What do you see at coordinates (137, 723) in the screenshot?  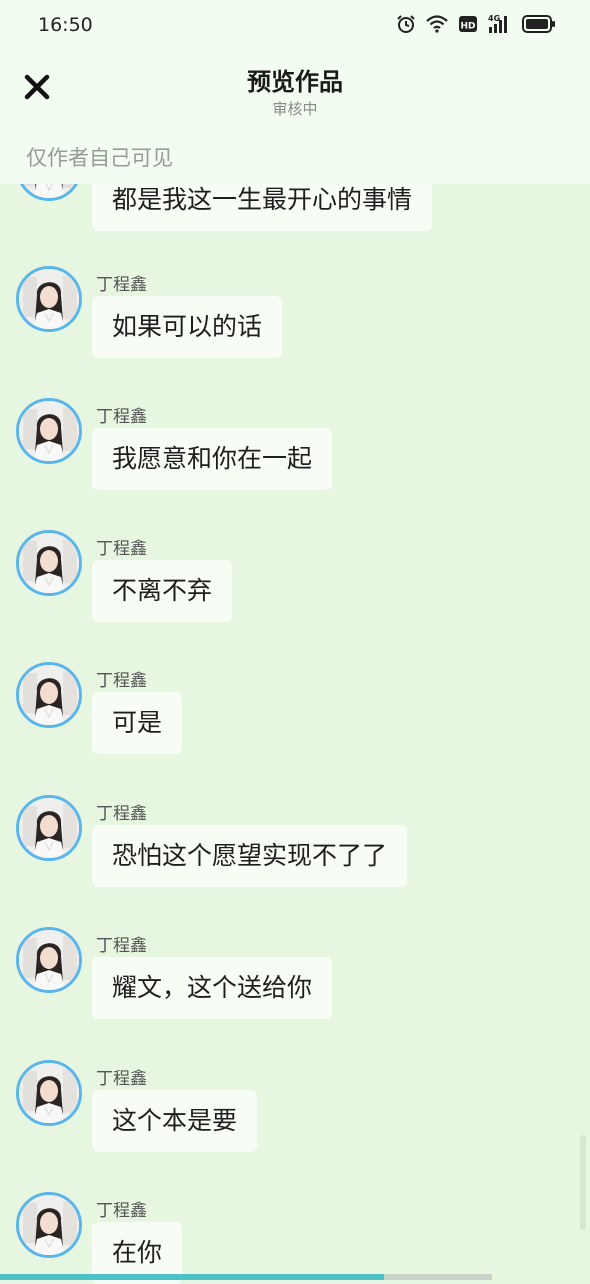 I see `message-bubble: 可是` at bounding box center [137, 723].